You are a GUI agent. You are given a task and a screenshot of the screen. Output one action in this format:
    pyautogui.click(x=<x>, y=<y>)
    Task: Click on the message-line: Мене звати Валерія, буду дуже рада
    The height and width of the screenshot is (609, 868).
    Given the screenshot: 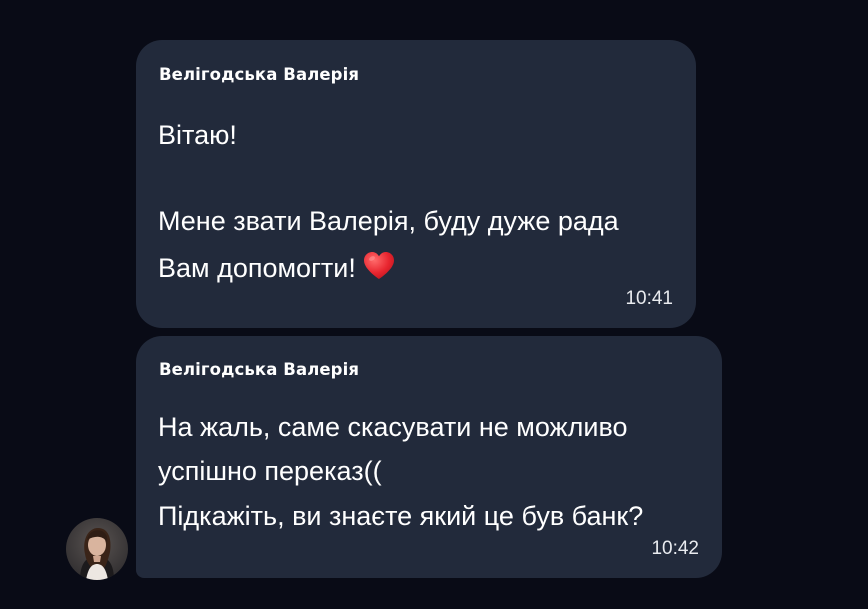 What is the action you would take?
    pyautogui.click(x=388, y=221)
    